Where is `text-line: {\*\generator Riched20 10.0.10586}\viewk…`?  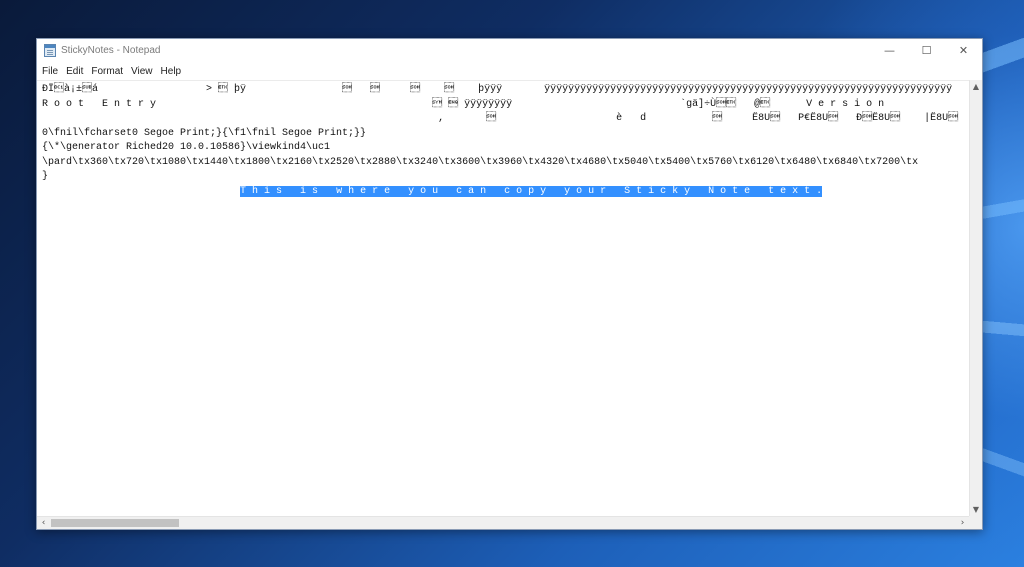 text-line: {\*\generator Riched20 10.0.10586}\viewk… is located at coordinates (186, 147).